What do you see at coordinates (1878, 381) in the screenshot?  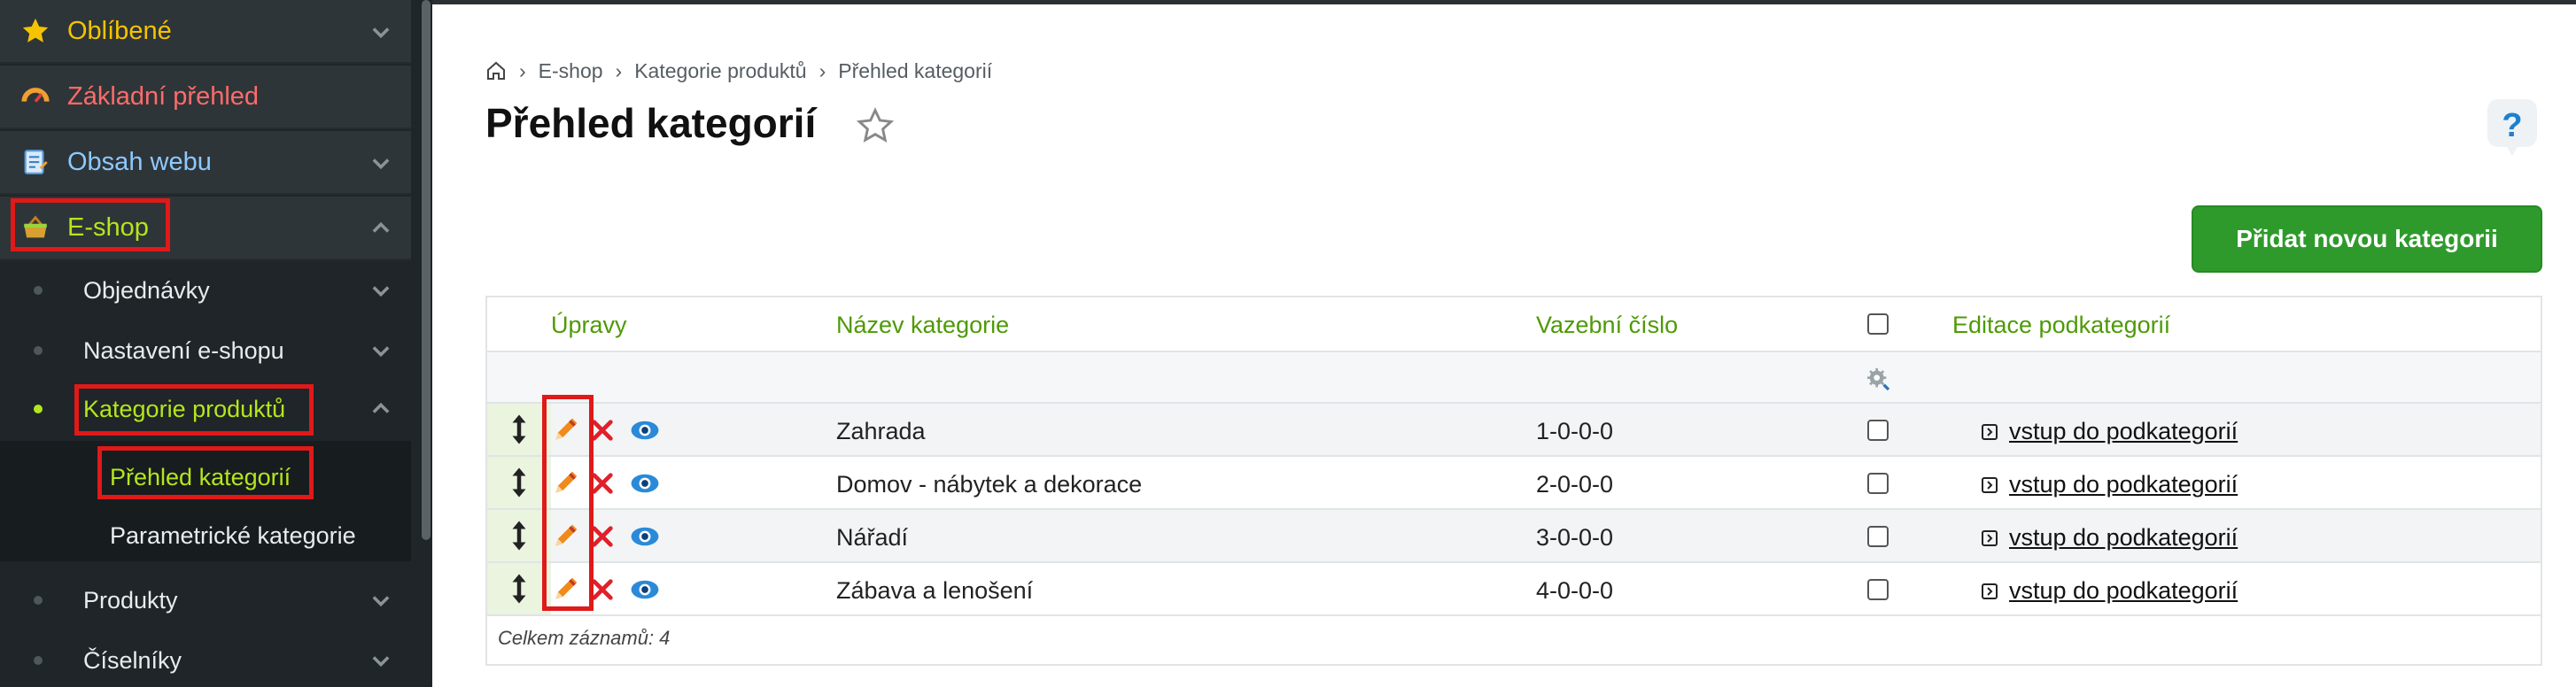 I see `bulk-settings-icon` at bounding box center [1878, 381].